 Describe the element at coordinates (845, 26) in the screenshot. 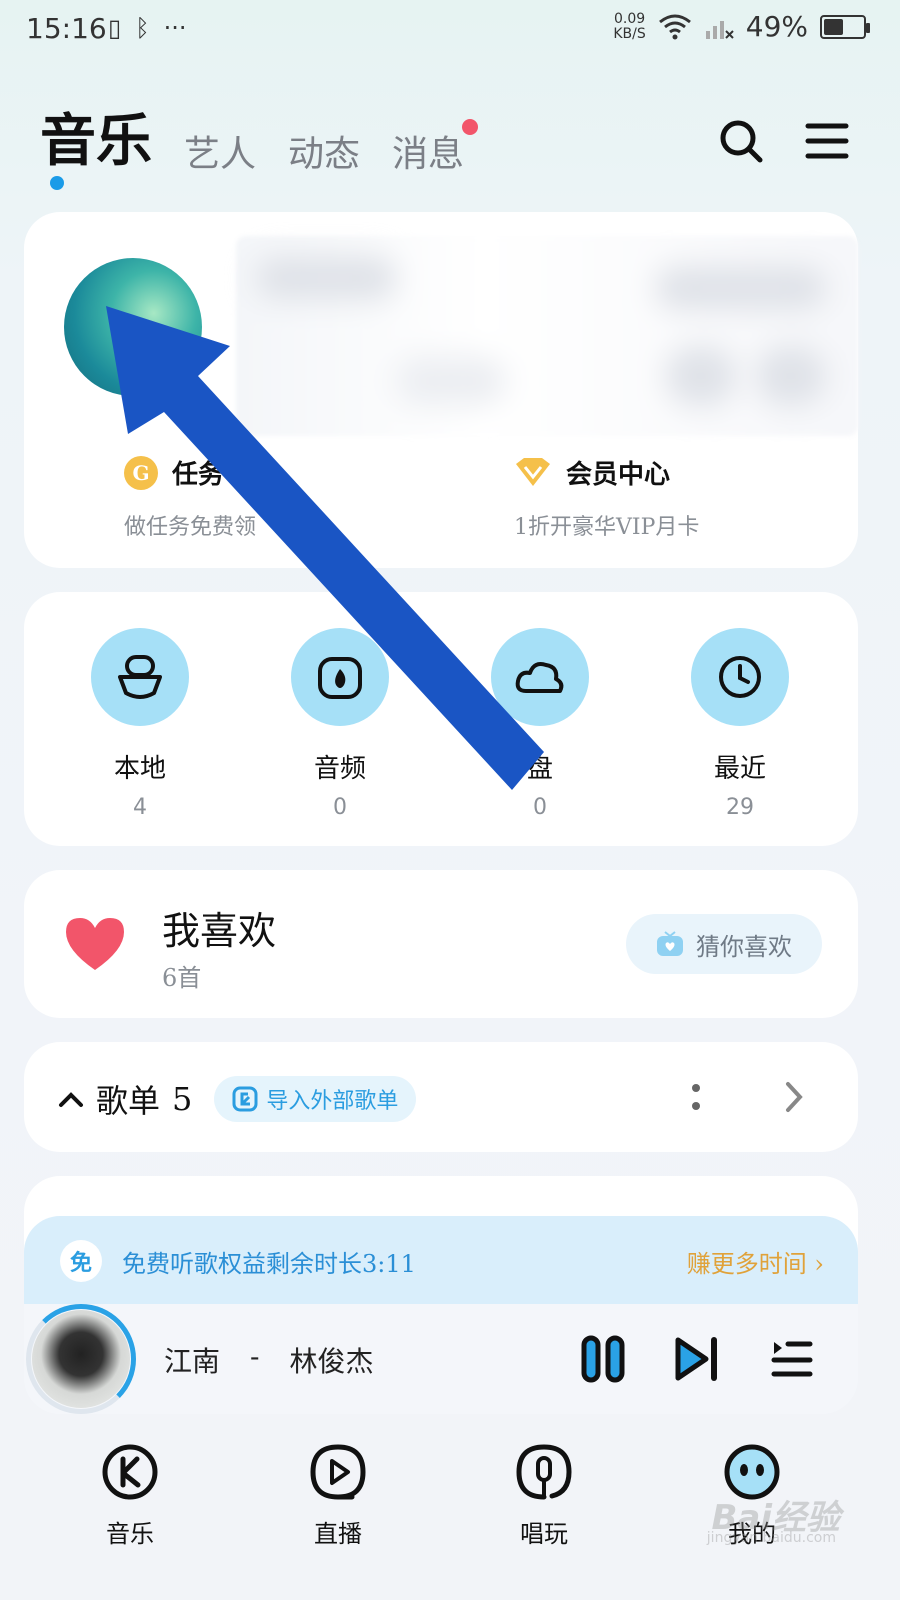

I see `battery-icon` at that location.